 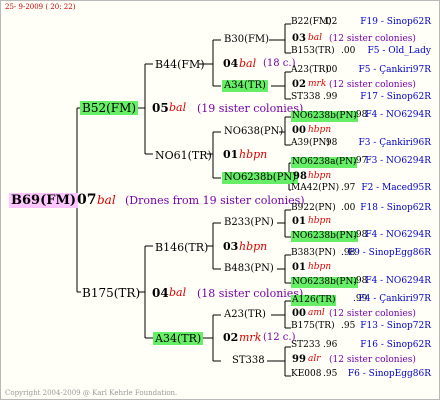 I want to click on root-generation: 07, so click(x=87, y=200).